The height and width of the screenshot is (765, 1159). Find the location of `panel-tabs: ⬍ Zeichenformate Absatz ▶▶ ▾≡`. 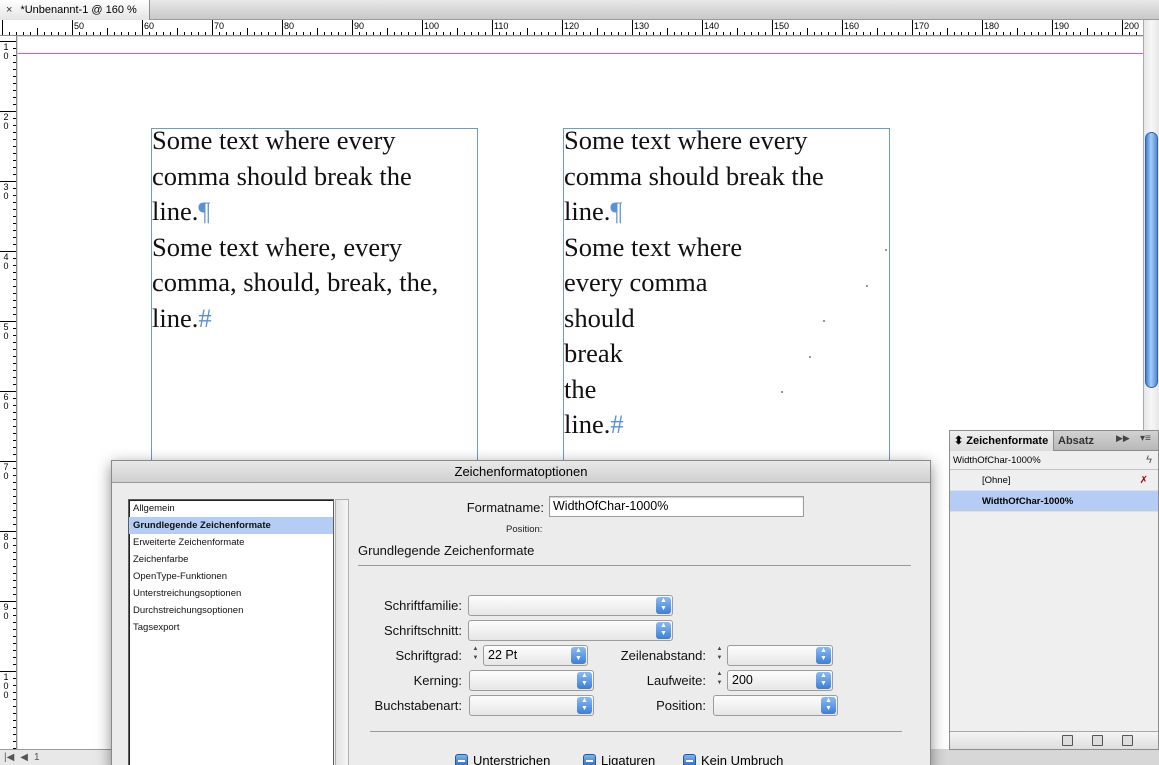

panel-tabs: ⬍ Zeichenformate Absatz ▶▶ ▾≡ is located at coordinates (1054, 441).